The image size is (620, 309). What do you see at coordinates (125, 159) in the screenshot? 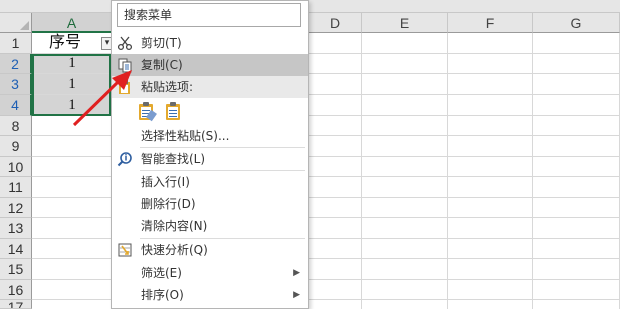
I see `smart-lookup-icon` at bounding box center [125, 159].